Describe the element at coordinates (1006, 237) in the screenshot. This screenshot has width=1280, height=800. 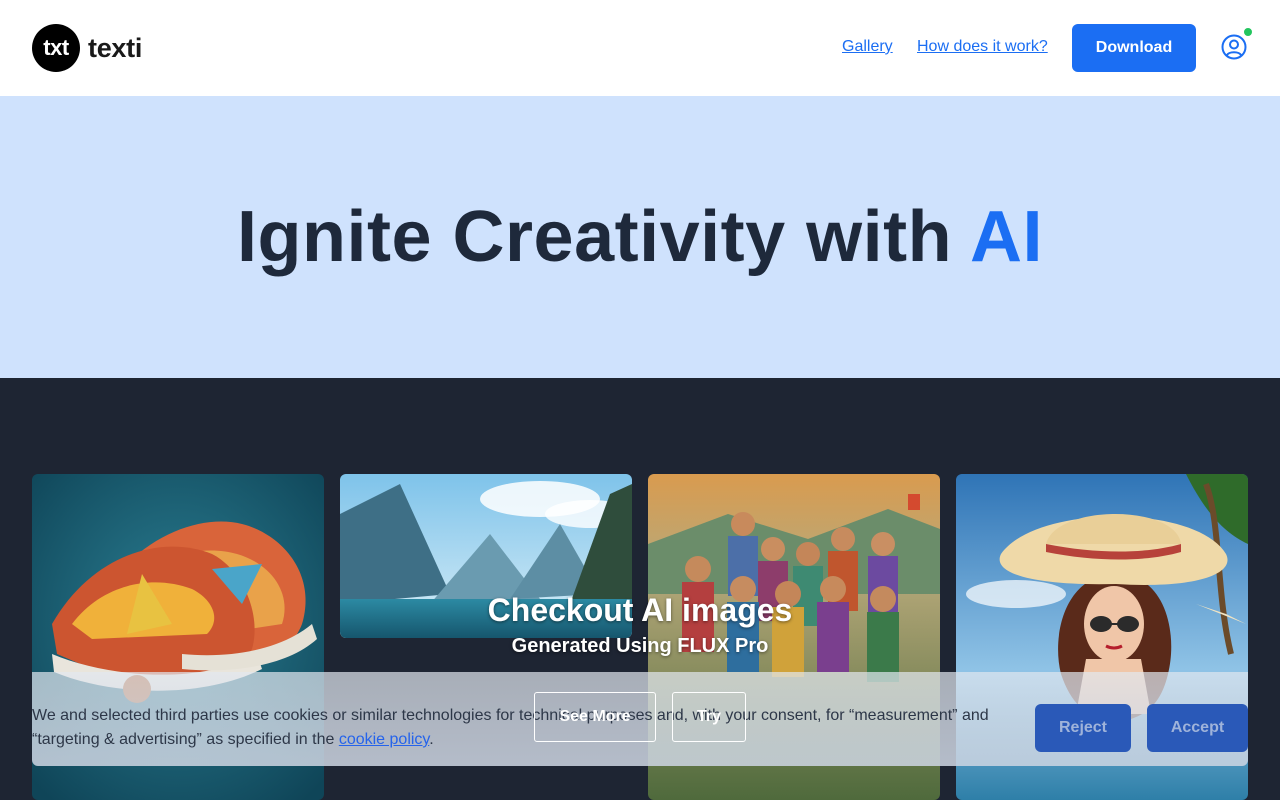
I see `hero-title-accent: AI` at that location.